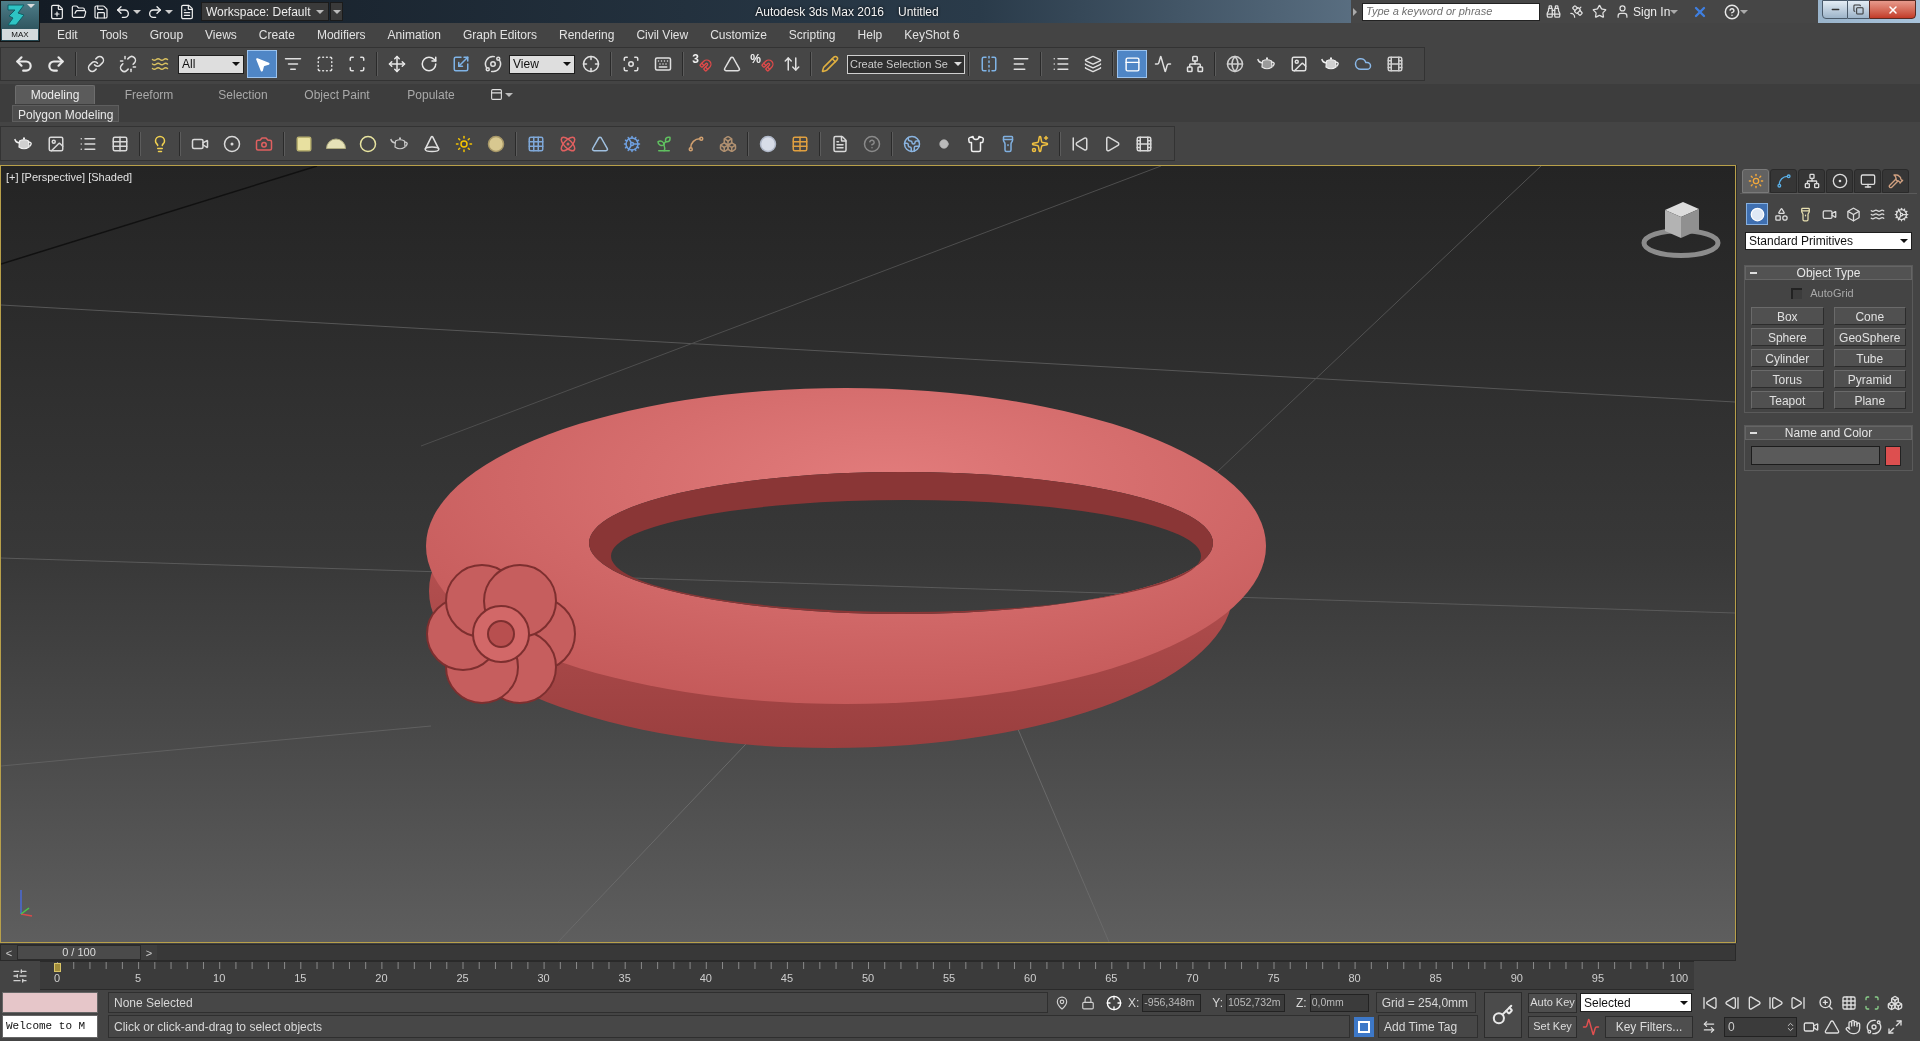 The height and width of the screenshot is (1041, 1920). I want to click on hierarchy-icon, so click(1811, 181).